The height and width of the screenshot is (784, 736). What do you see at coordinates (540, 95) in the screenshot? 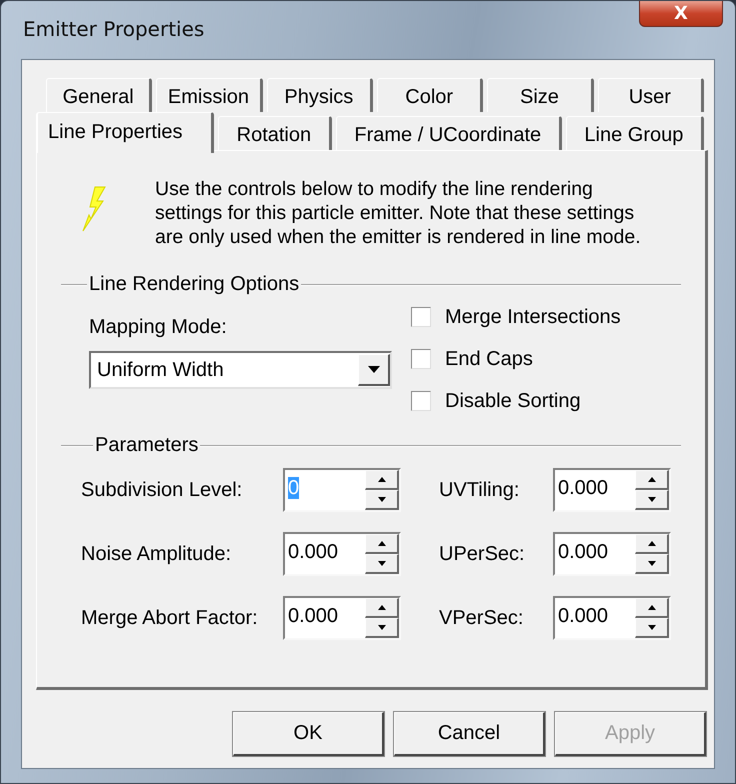
I see `tab: Size` at bounding box center [540, 95].